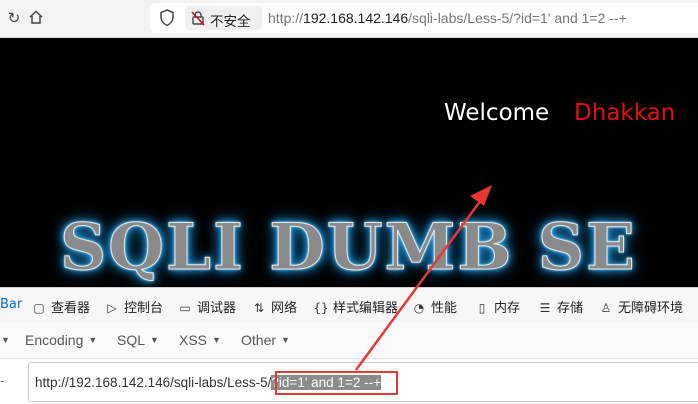 This screenshot has width=698, height=404. I want to click on url-prefix: http://, so click(286, 18).